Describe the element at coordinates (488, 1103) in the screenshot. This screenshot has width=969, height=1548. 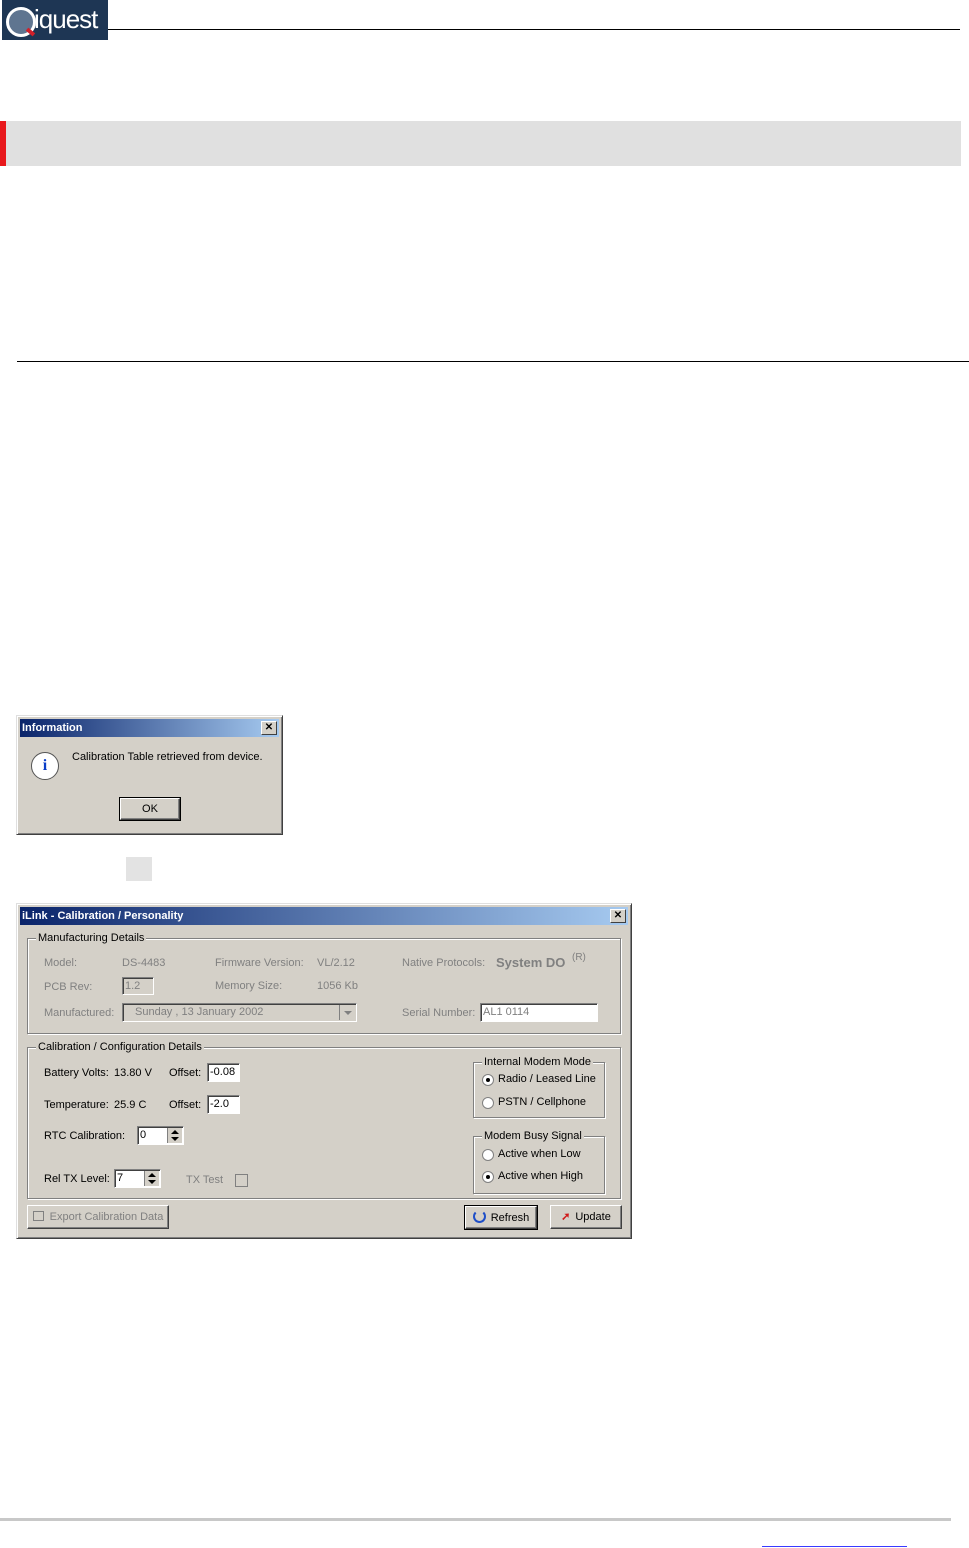
I see `pstn-cellphone-radio` at that location.